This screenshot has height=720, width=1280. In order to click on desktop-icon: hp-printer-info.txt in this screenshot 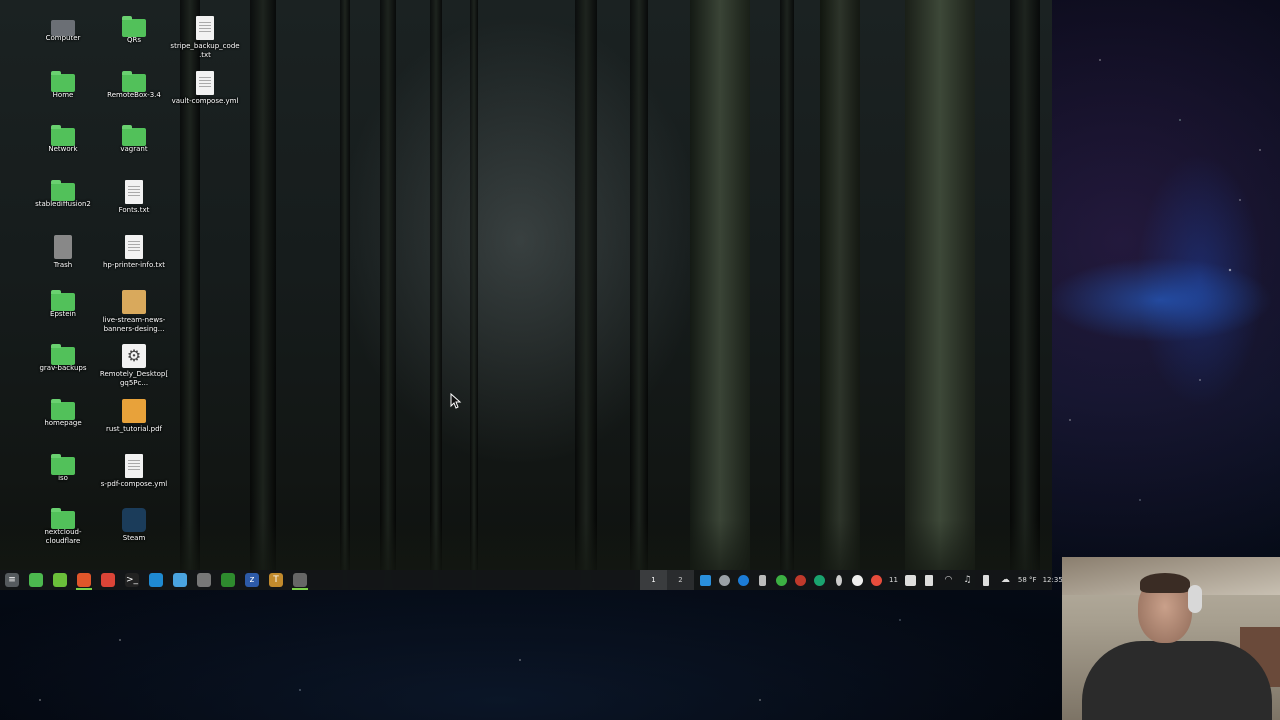, I will do `click(134, 252)`.